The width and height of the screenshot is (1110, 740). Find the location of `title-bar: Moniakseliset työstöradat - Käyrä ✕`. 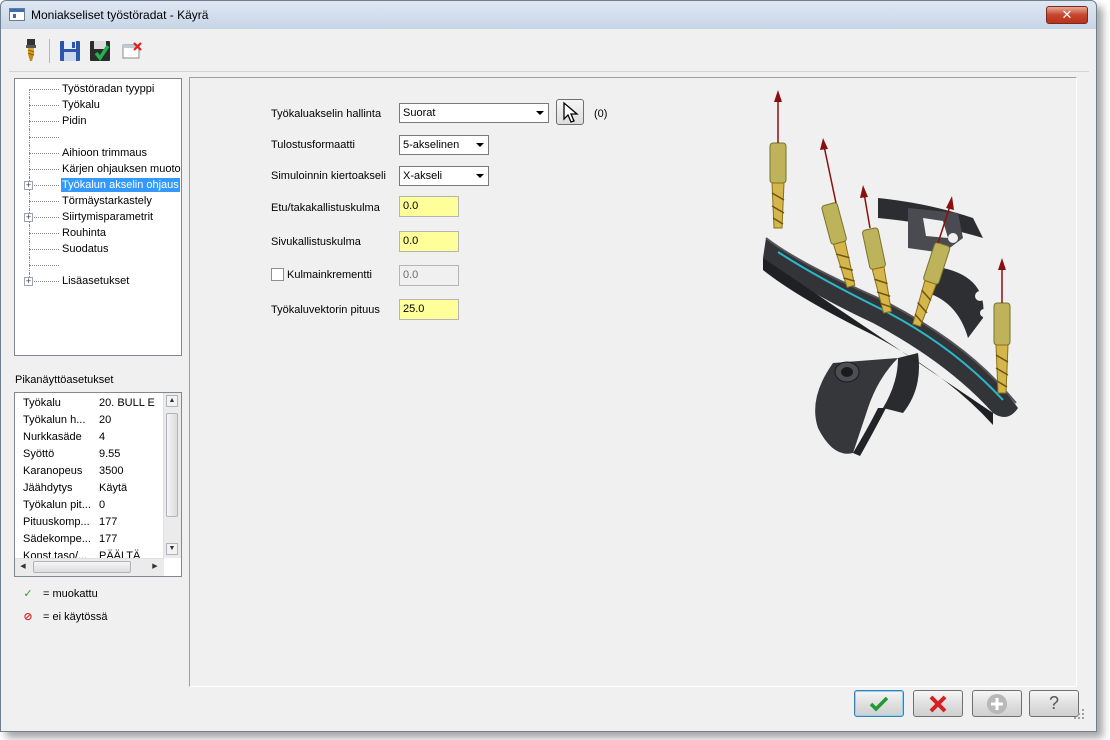

title-bar: Moniakseliset työstöradat - Käyrä ✕ is located at coordinates (548, 15).